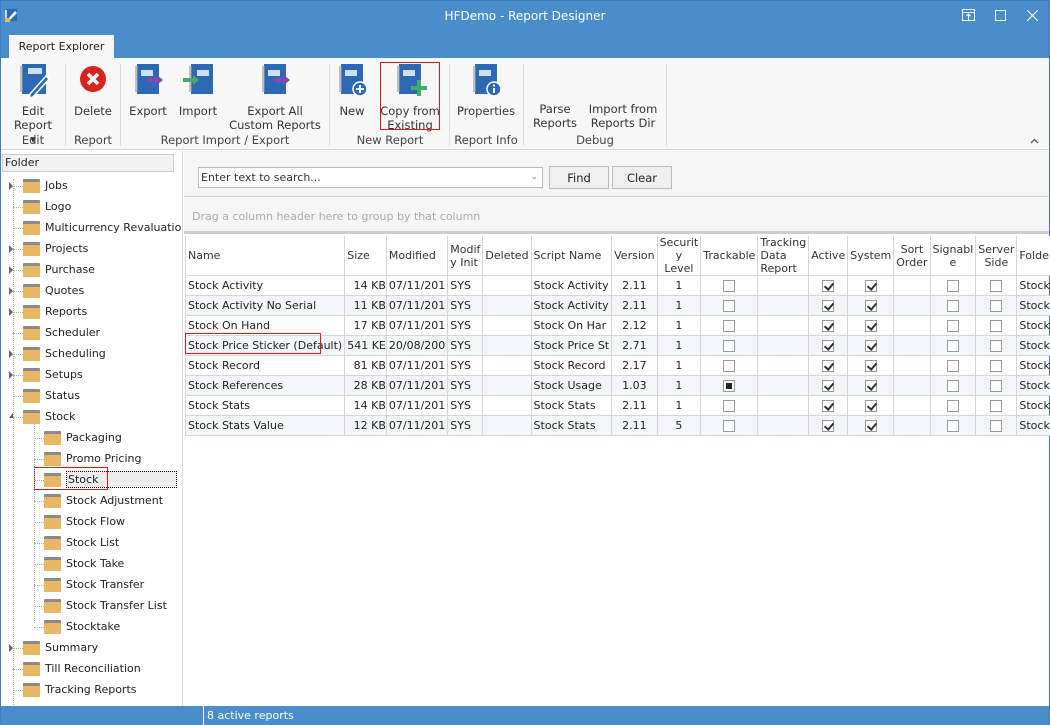  Describe the element at coordinates (53, 374) in the screenshot. I see `tree-item: Setups` at that location.